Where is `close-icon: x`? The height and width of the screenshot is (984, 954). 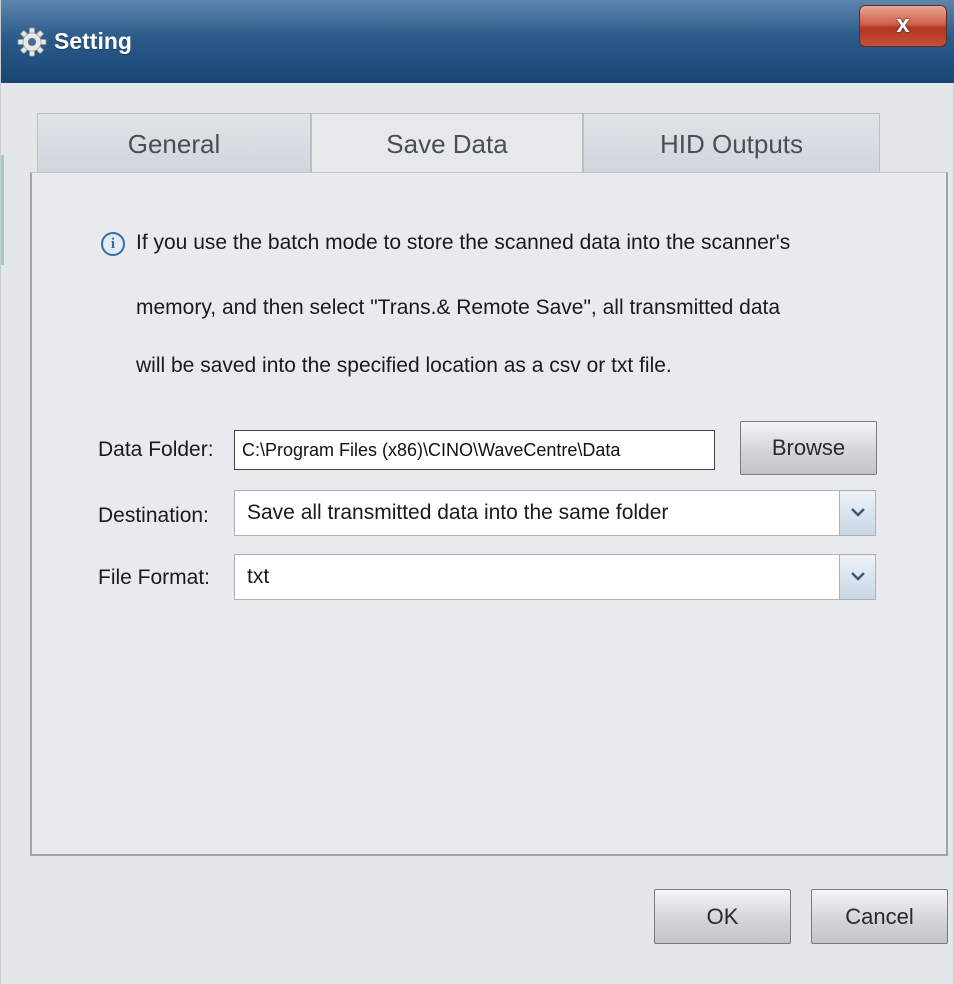
close-icon: x is located at coordinates (903, 24).